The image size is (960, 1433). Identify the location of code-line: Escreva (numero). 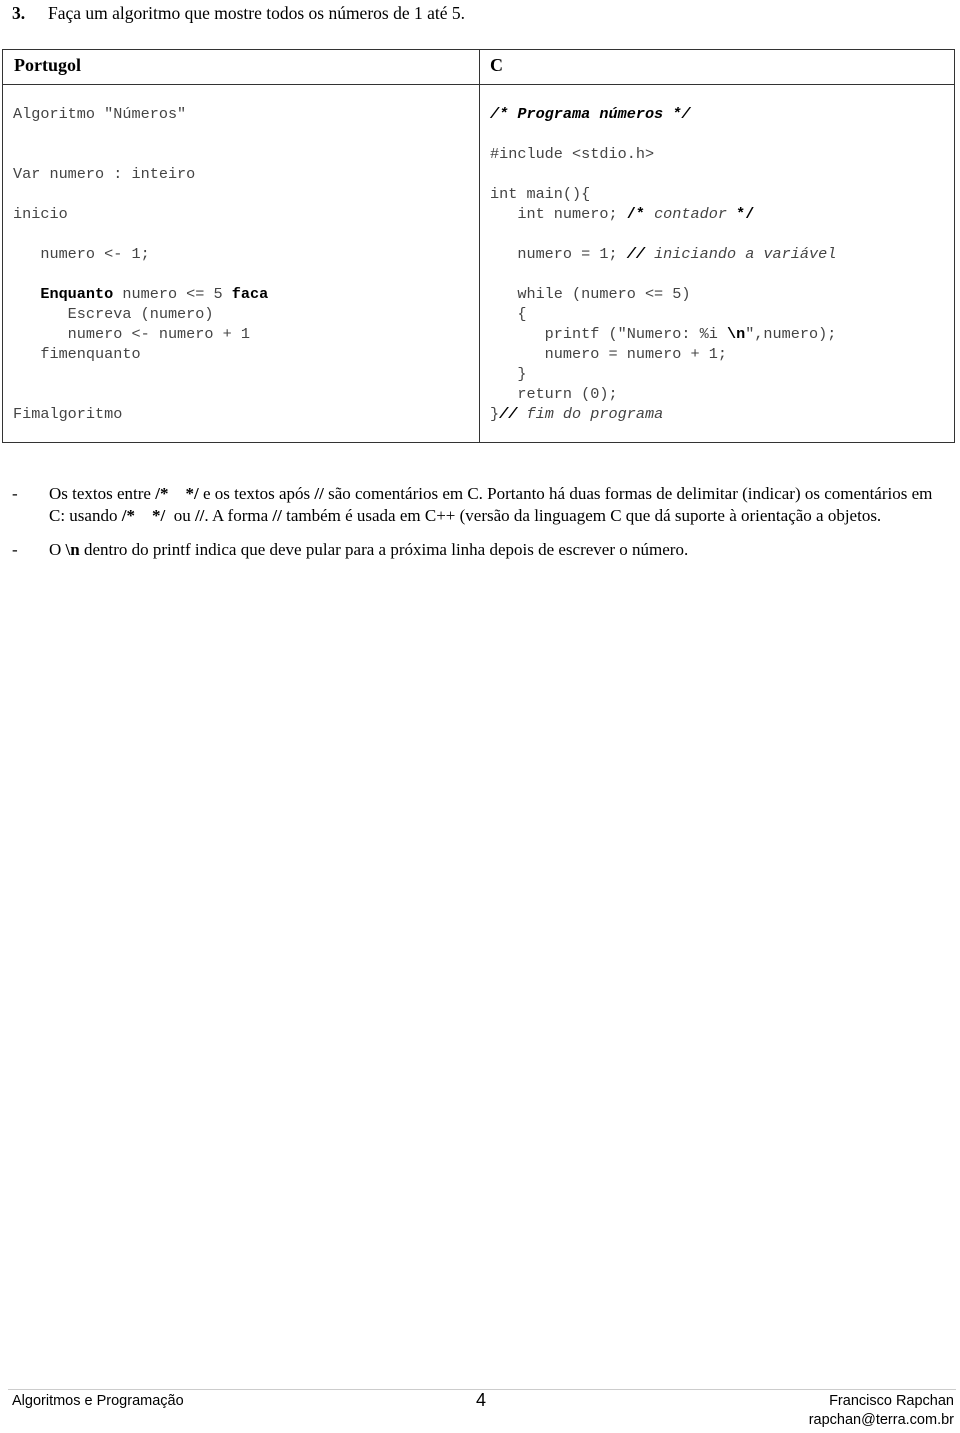
(113, 314).